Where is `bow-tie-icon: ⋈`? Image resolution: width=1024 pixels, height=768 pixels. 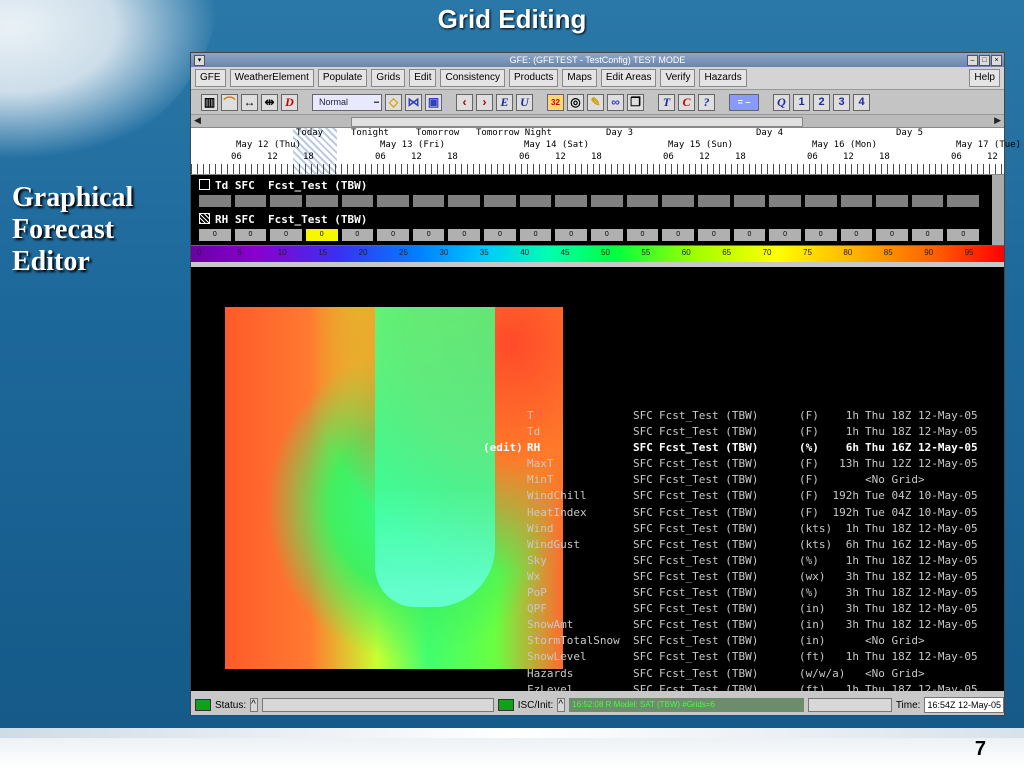
bow-tie-icon: ⋈ is located at coordinates (413, 102).